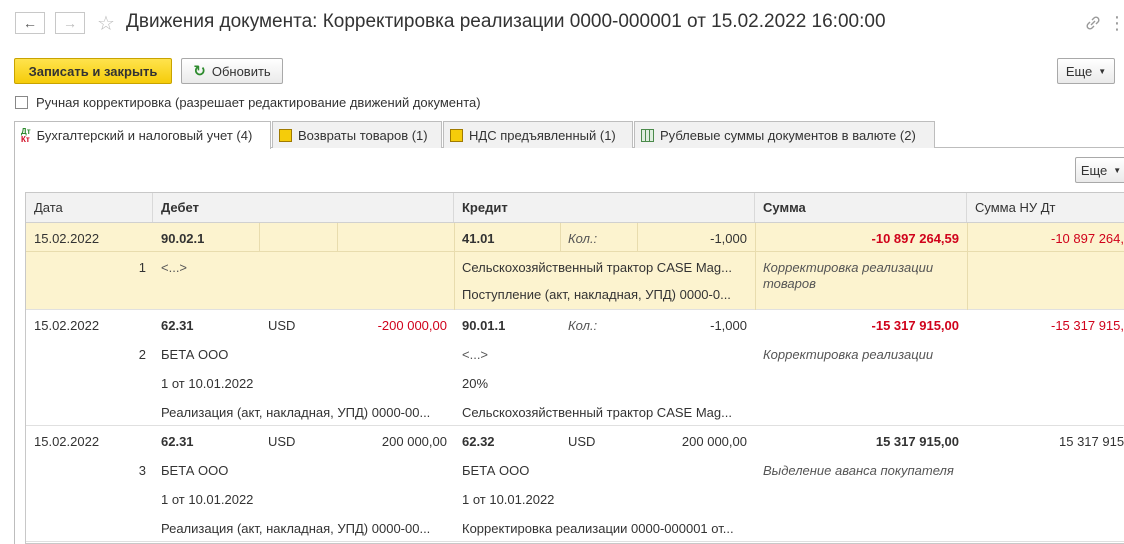  What do you see at coordinates (414, 441) in the screenshot?
I see `debit-amount: 200 000,00` at bounding box center [414, 441].